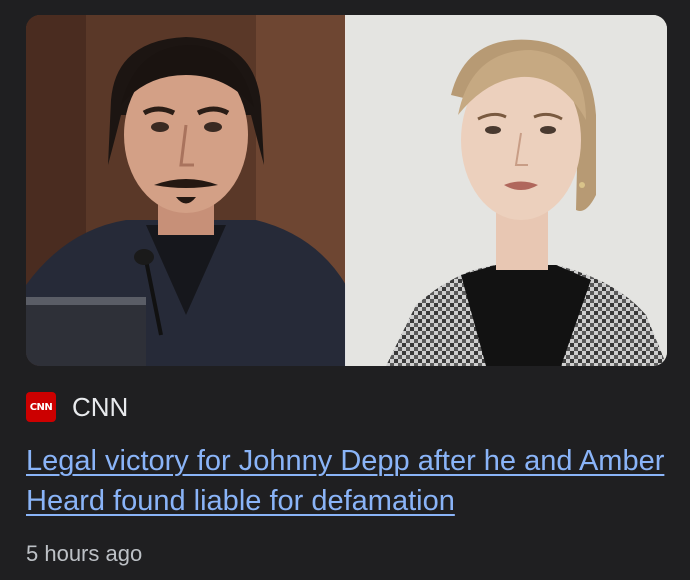 The height and width of the screenshot is (580, 690). Describe the element at coordinates (84, 553) in the screenshot. I see `article-timestamp: 5 hours ago` at that location.